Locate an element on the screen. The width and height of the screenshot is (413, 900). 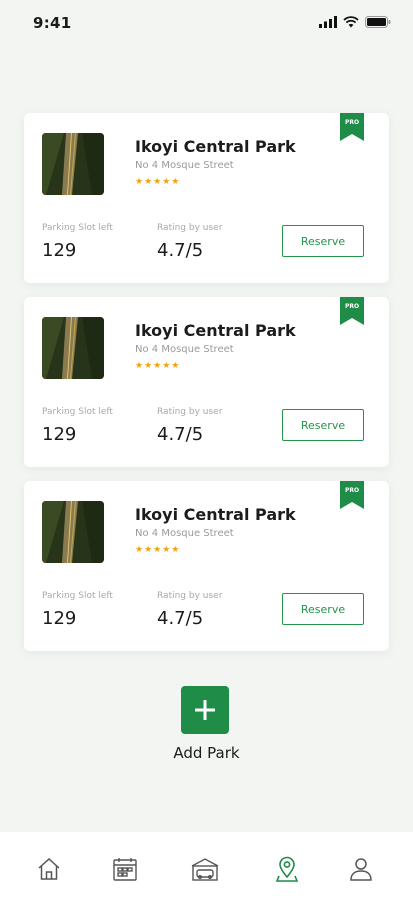
tab-location is located at coordinates (287, 869).